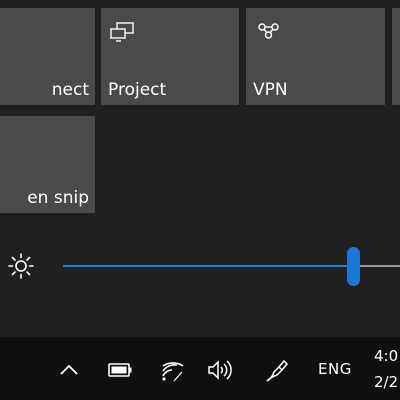 The width and height of the screenshot is (400, 400). What do you see at coordinates (21, 266) in the screenshot?
I see `brightness-icon` at bounding box center [21, 266].